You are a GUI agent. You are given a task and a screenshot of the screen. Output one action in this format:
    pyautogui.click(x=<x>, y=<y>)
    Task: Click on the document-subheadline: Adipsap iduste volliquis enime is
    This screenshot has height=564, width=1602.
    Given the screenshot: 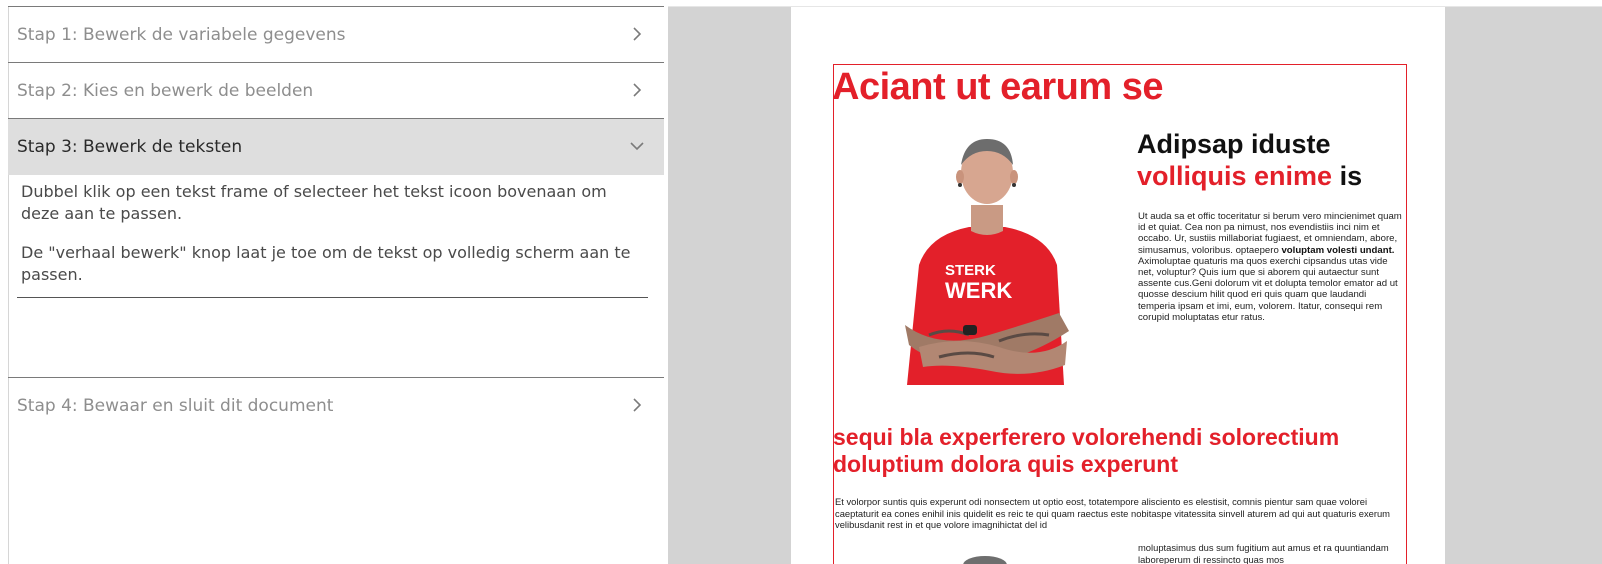 What is the action you would take?
    pyautogui.click(x=1249, y=160)
    